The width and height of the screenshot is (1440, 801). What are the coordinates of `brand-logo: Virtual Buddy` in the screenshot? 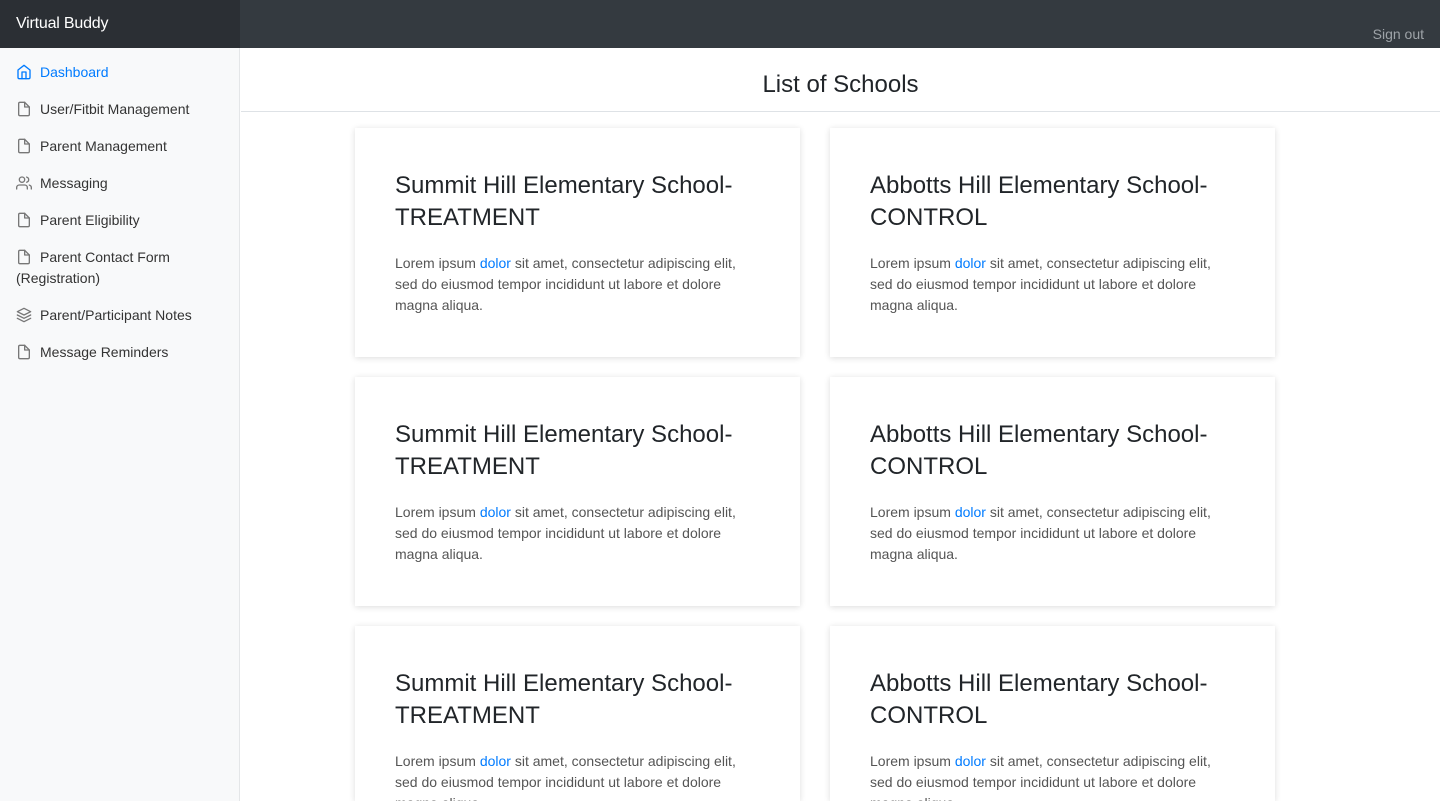 It's located at (120, 24).